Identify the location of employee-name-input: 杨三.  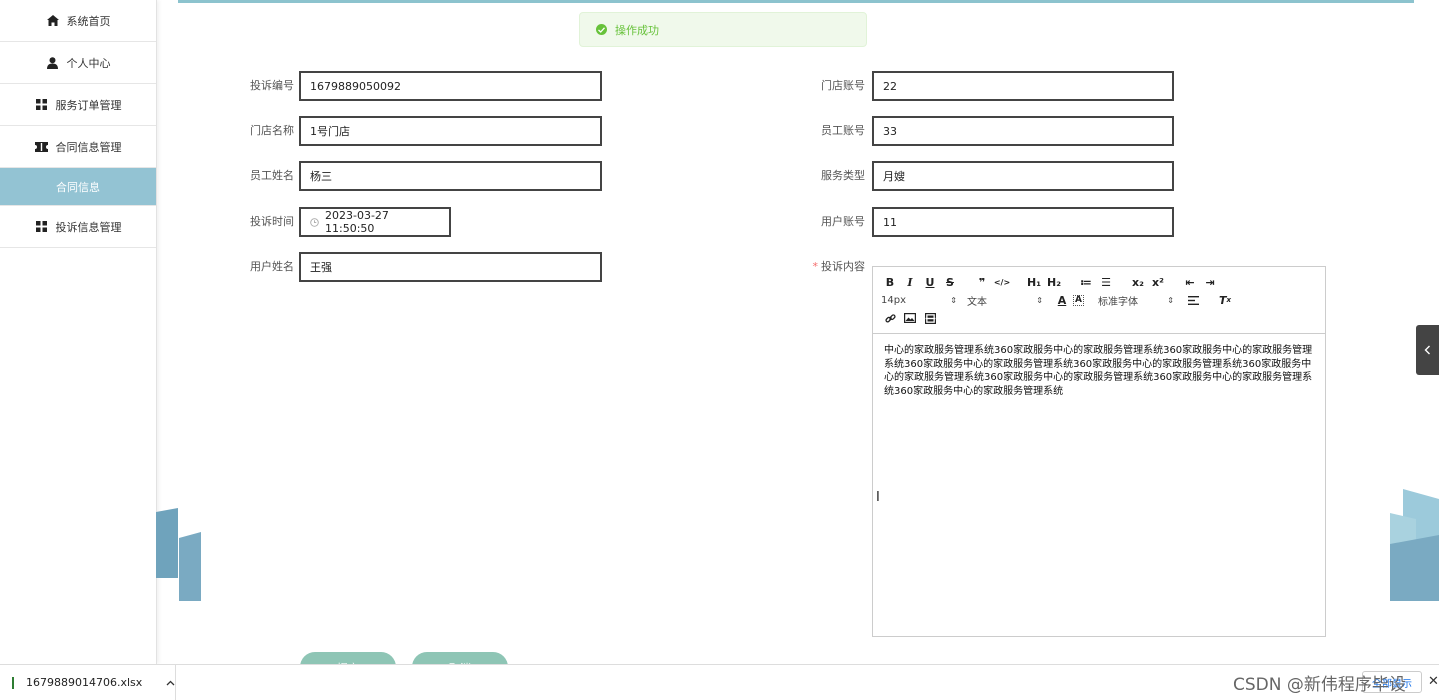
(450, 176).